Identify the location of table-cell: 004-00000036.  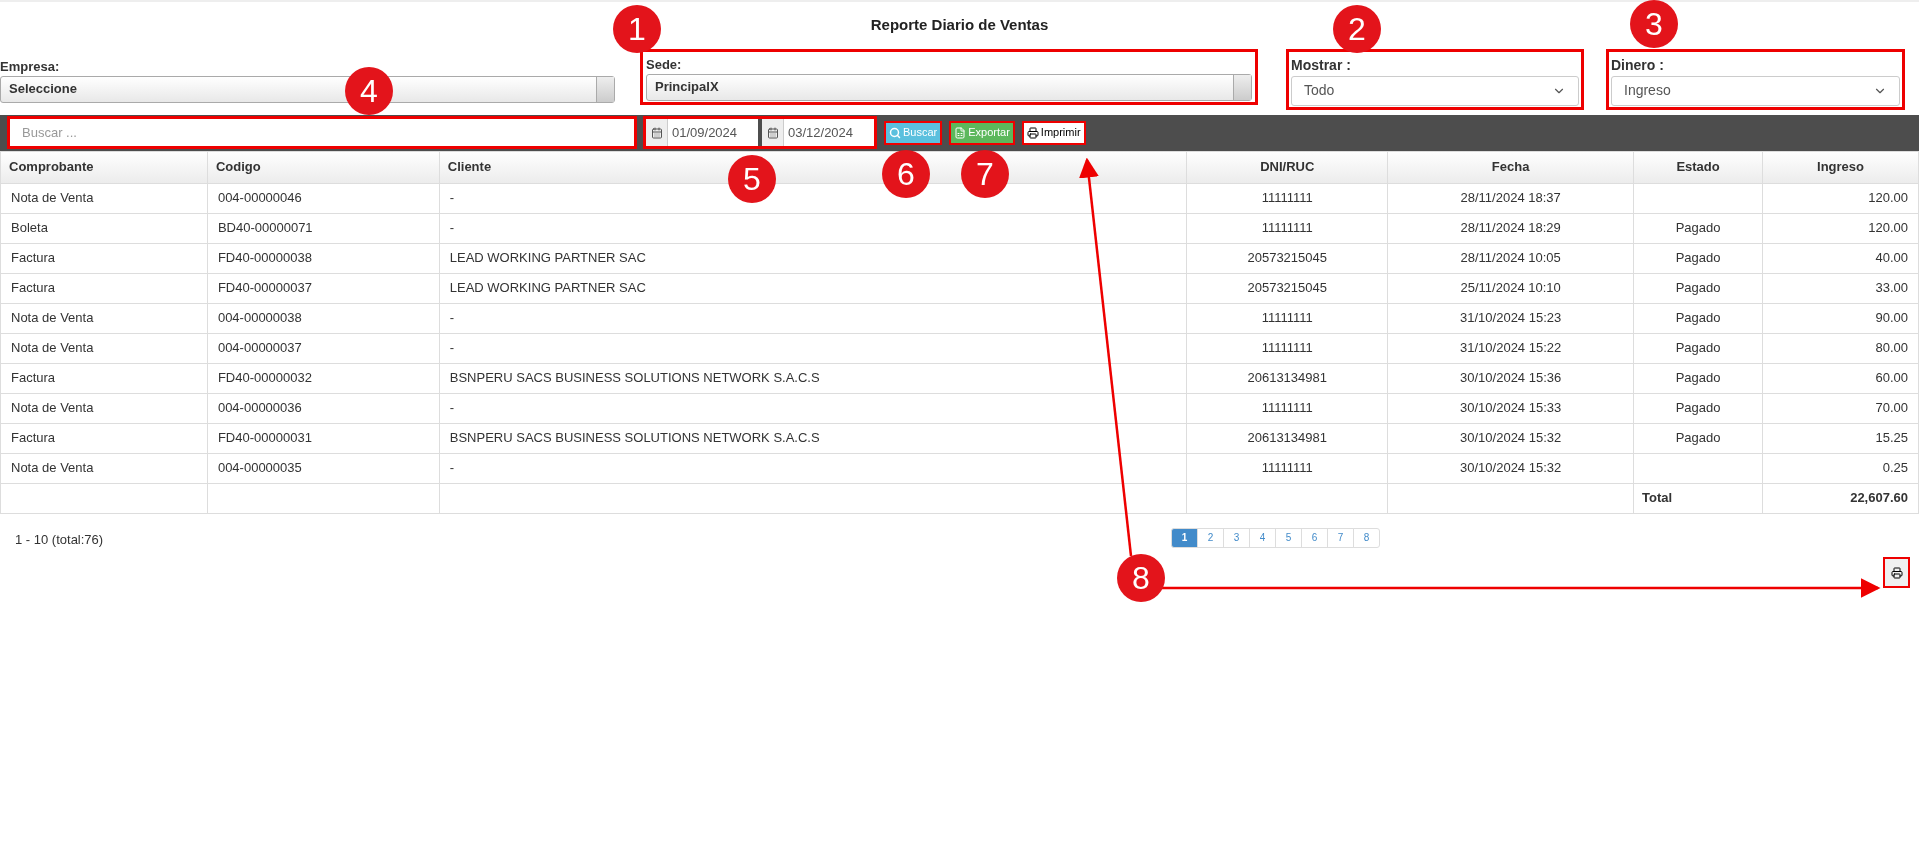
(323, 408).